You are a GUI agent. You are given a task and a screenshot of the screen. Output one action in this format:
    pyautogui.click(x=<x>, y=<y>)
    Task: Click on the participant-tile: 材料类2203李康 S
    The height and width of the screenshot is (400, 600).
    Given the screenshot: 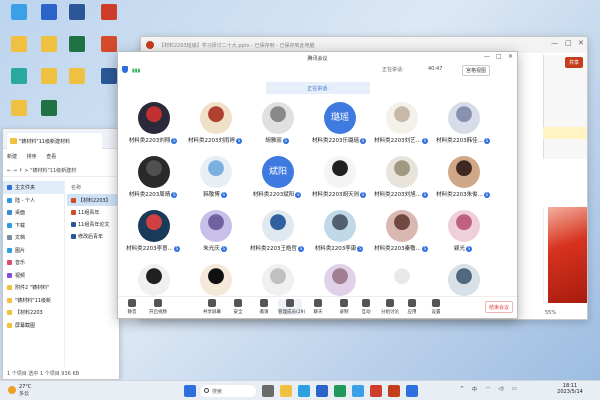 What is the action you would take?
    pyautogui.click(x=339, y=231)
    